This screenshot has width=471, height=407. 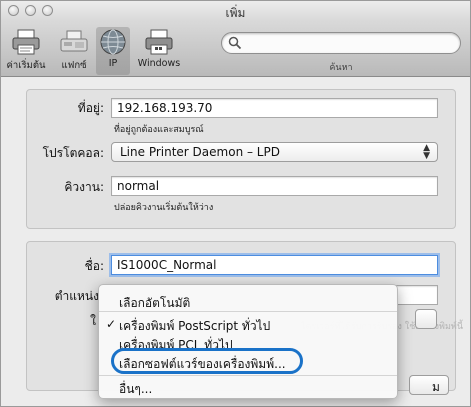 What do you see at coordinates (274, 108) in the screenshot?
I see `address-field: 192.168.193.70` at bounding box center [274, 108].